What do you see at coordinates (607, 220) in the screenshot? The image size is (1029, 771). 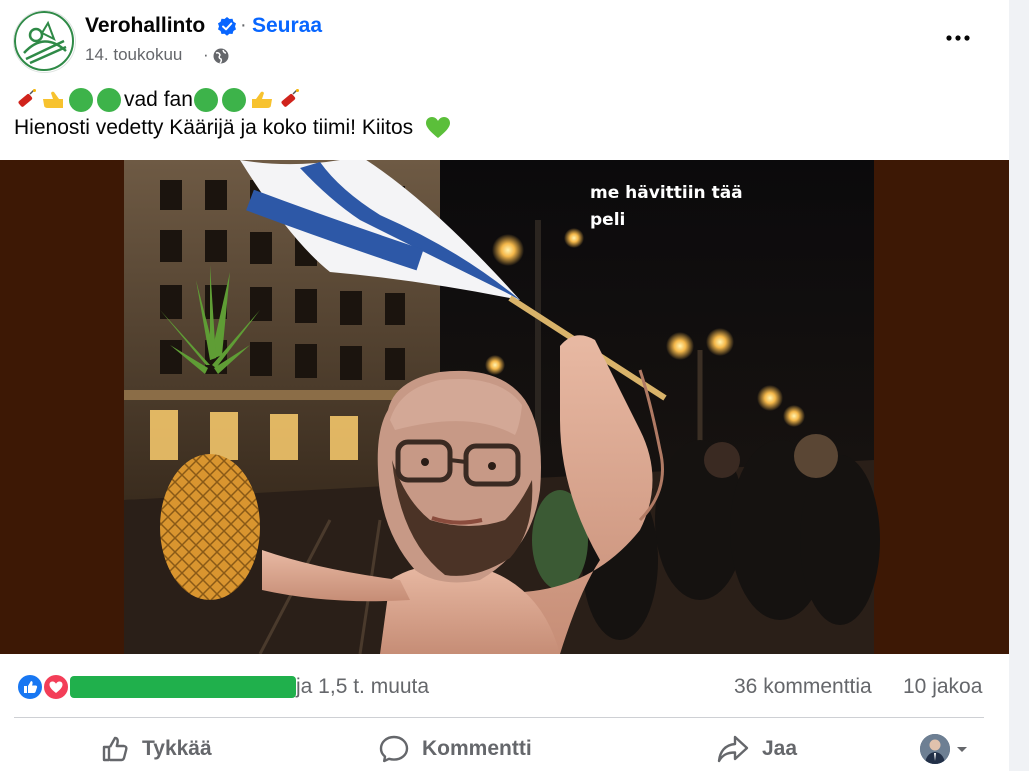 I see `image-caption-line-2: peli` at bounding box center [607, 220].